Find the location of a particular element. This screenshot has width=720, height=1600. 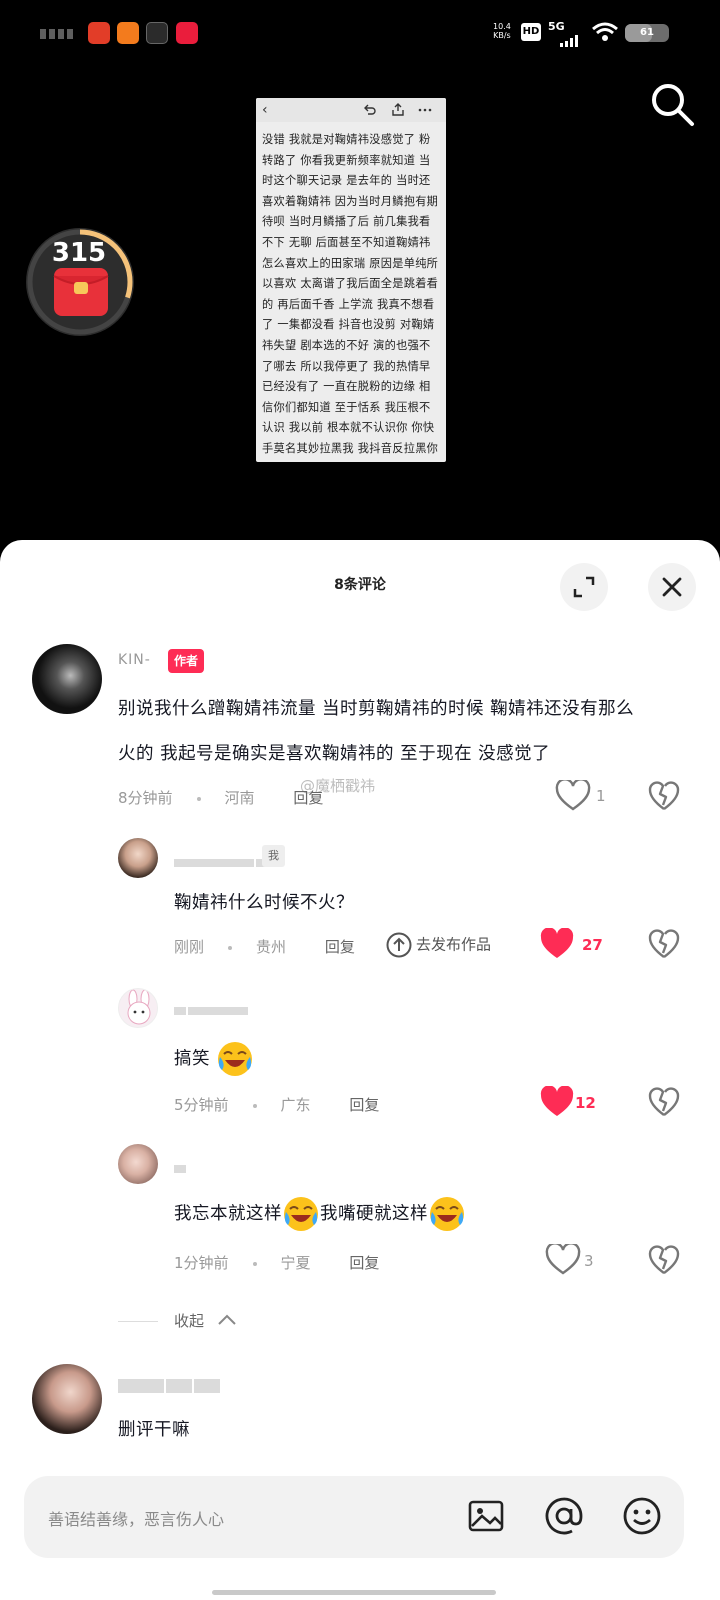

network-speed-unit: KB/s is located at coordinates (502, 35).